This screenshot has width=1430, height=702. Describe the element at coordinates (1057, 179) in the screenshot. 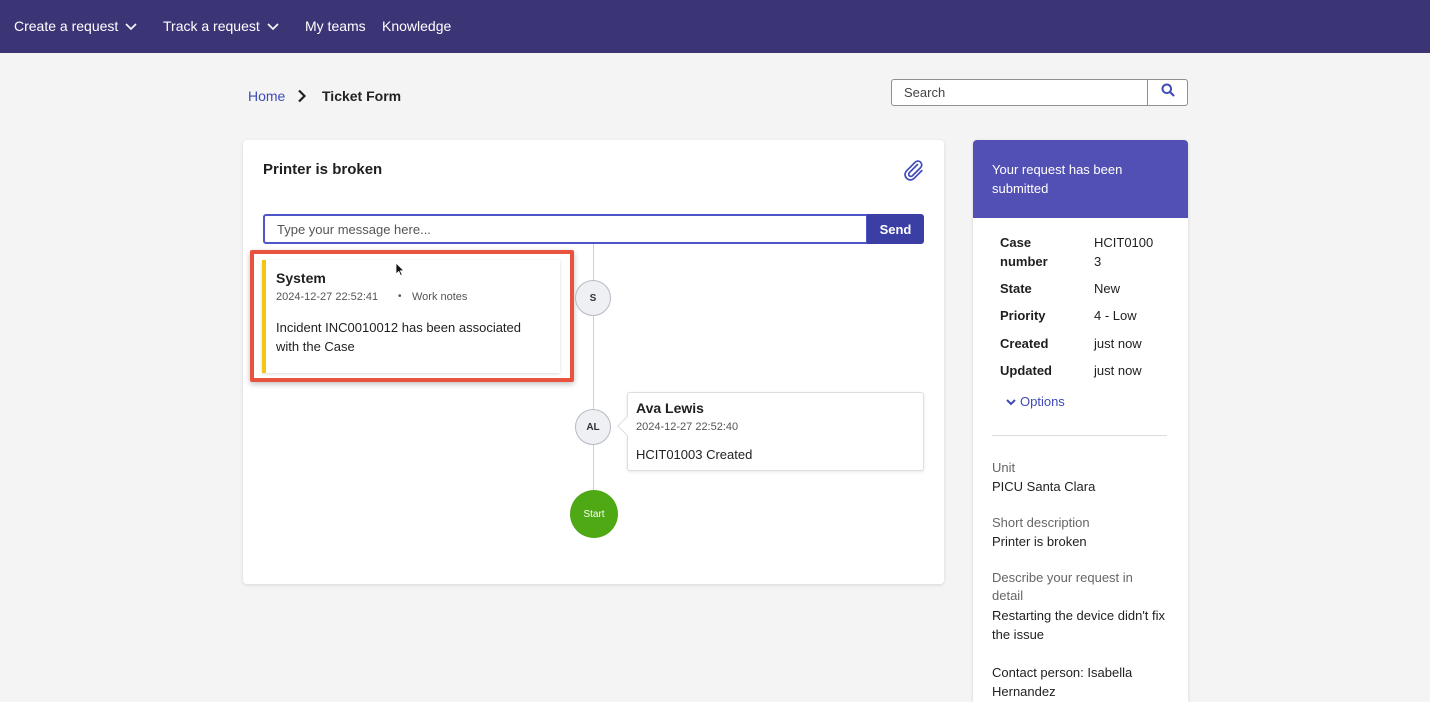

I see `panel-header-text: Your request has been submitted` at that location.